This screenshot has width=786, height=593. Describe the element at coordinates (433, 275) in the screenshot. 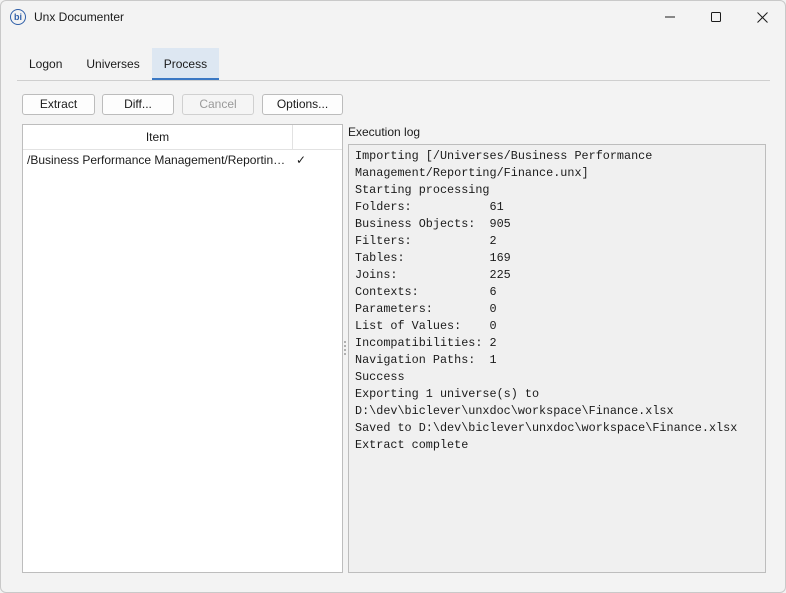

I see `log-line: Joins: 225` at that location.